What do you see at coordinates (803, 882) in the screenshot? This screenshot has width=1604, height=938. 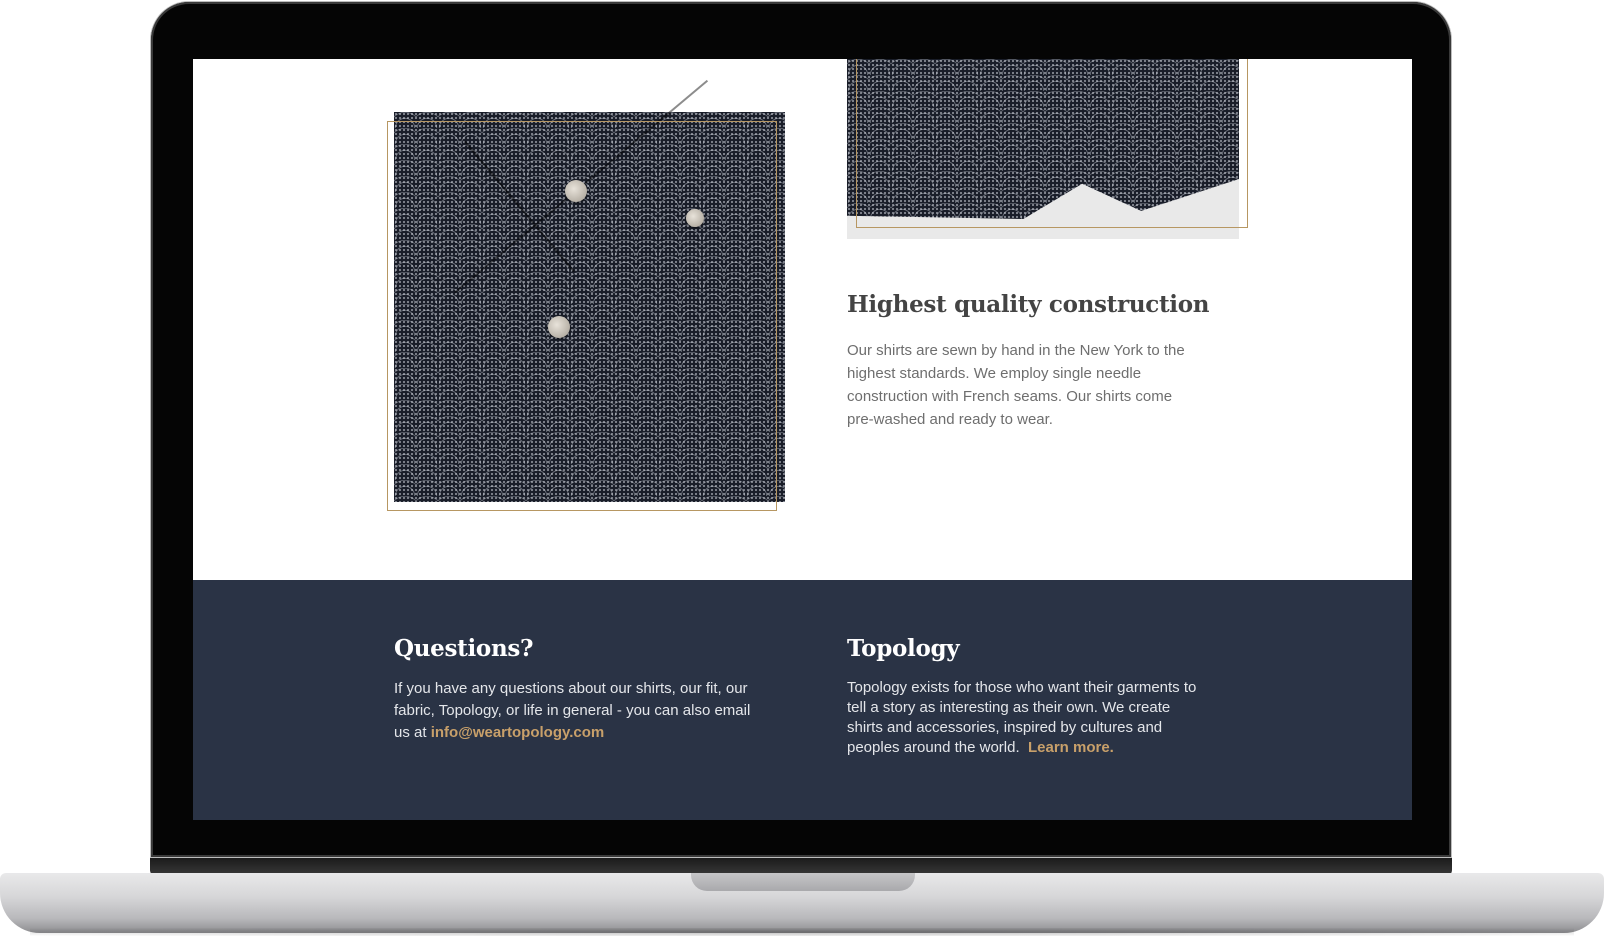 I see `laptop-notch` at bounding box center [803, 882].